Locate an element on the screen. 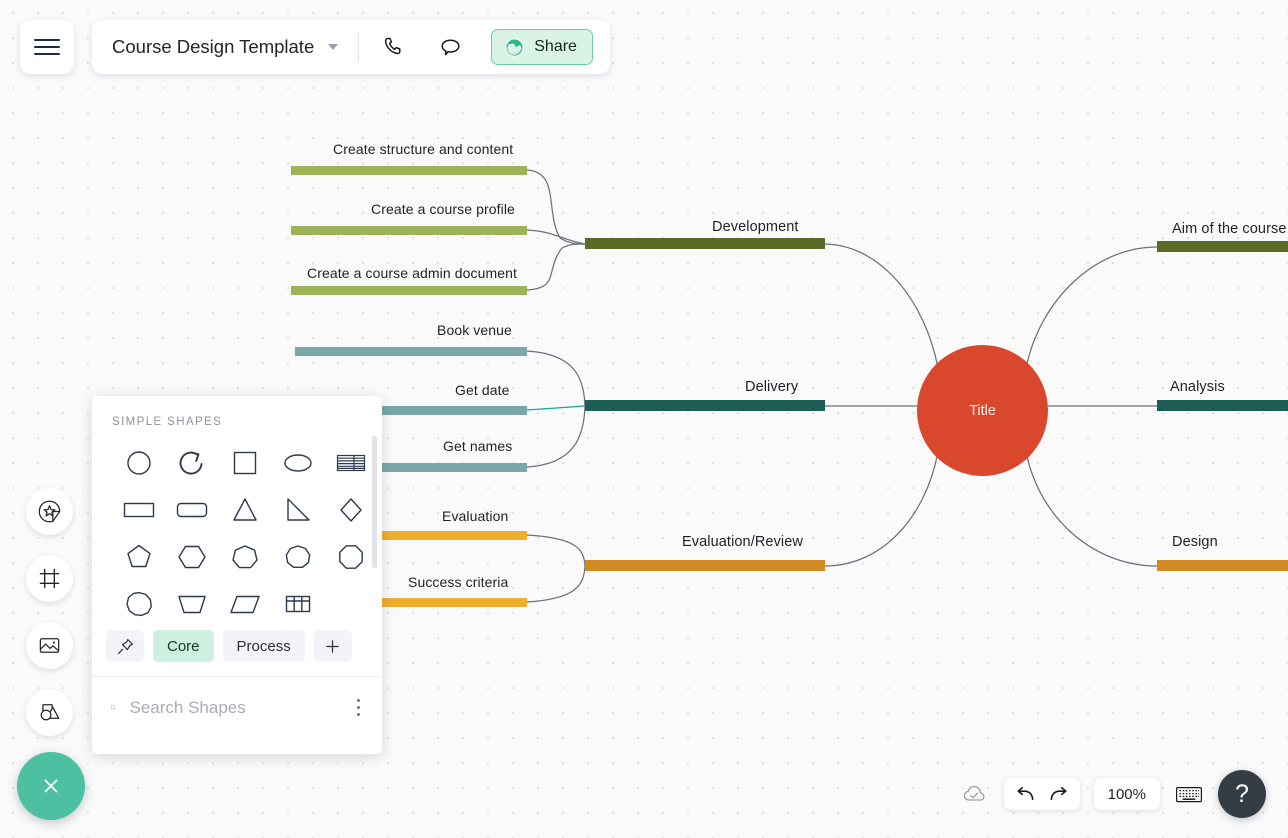  shape-parallelogram is located at coordinates (244, 604).